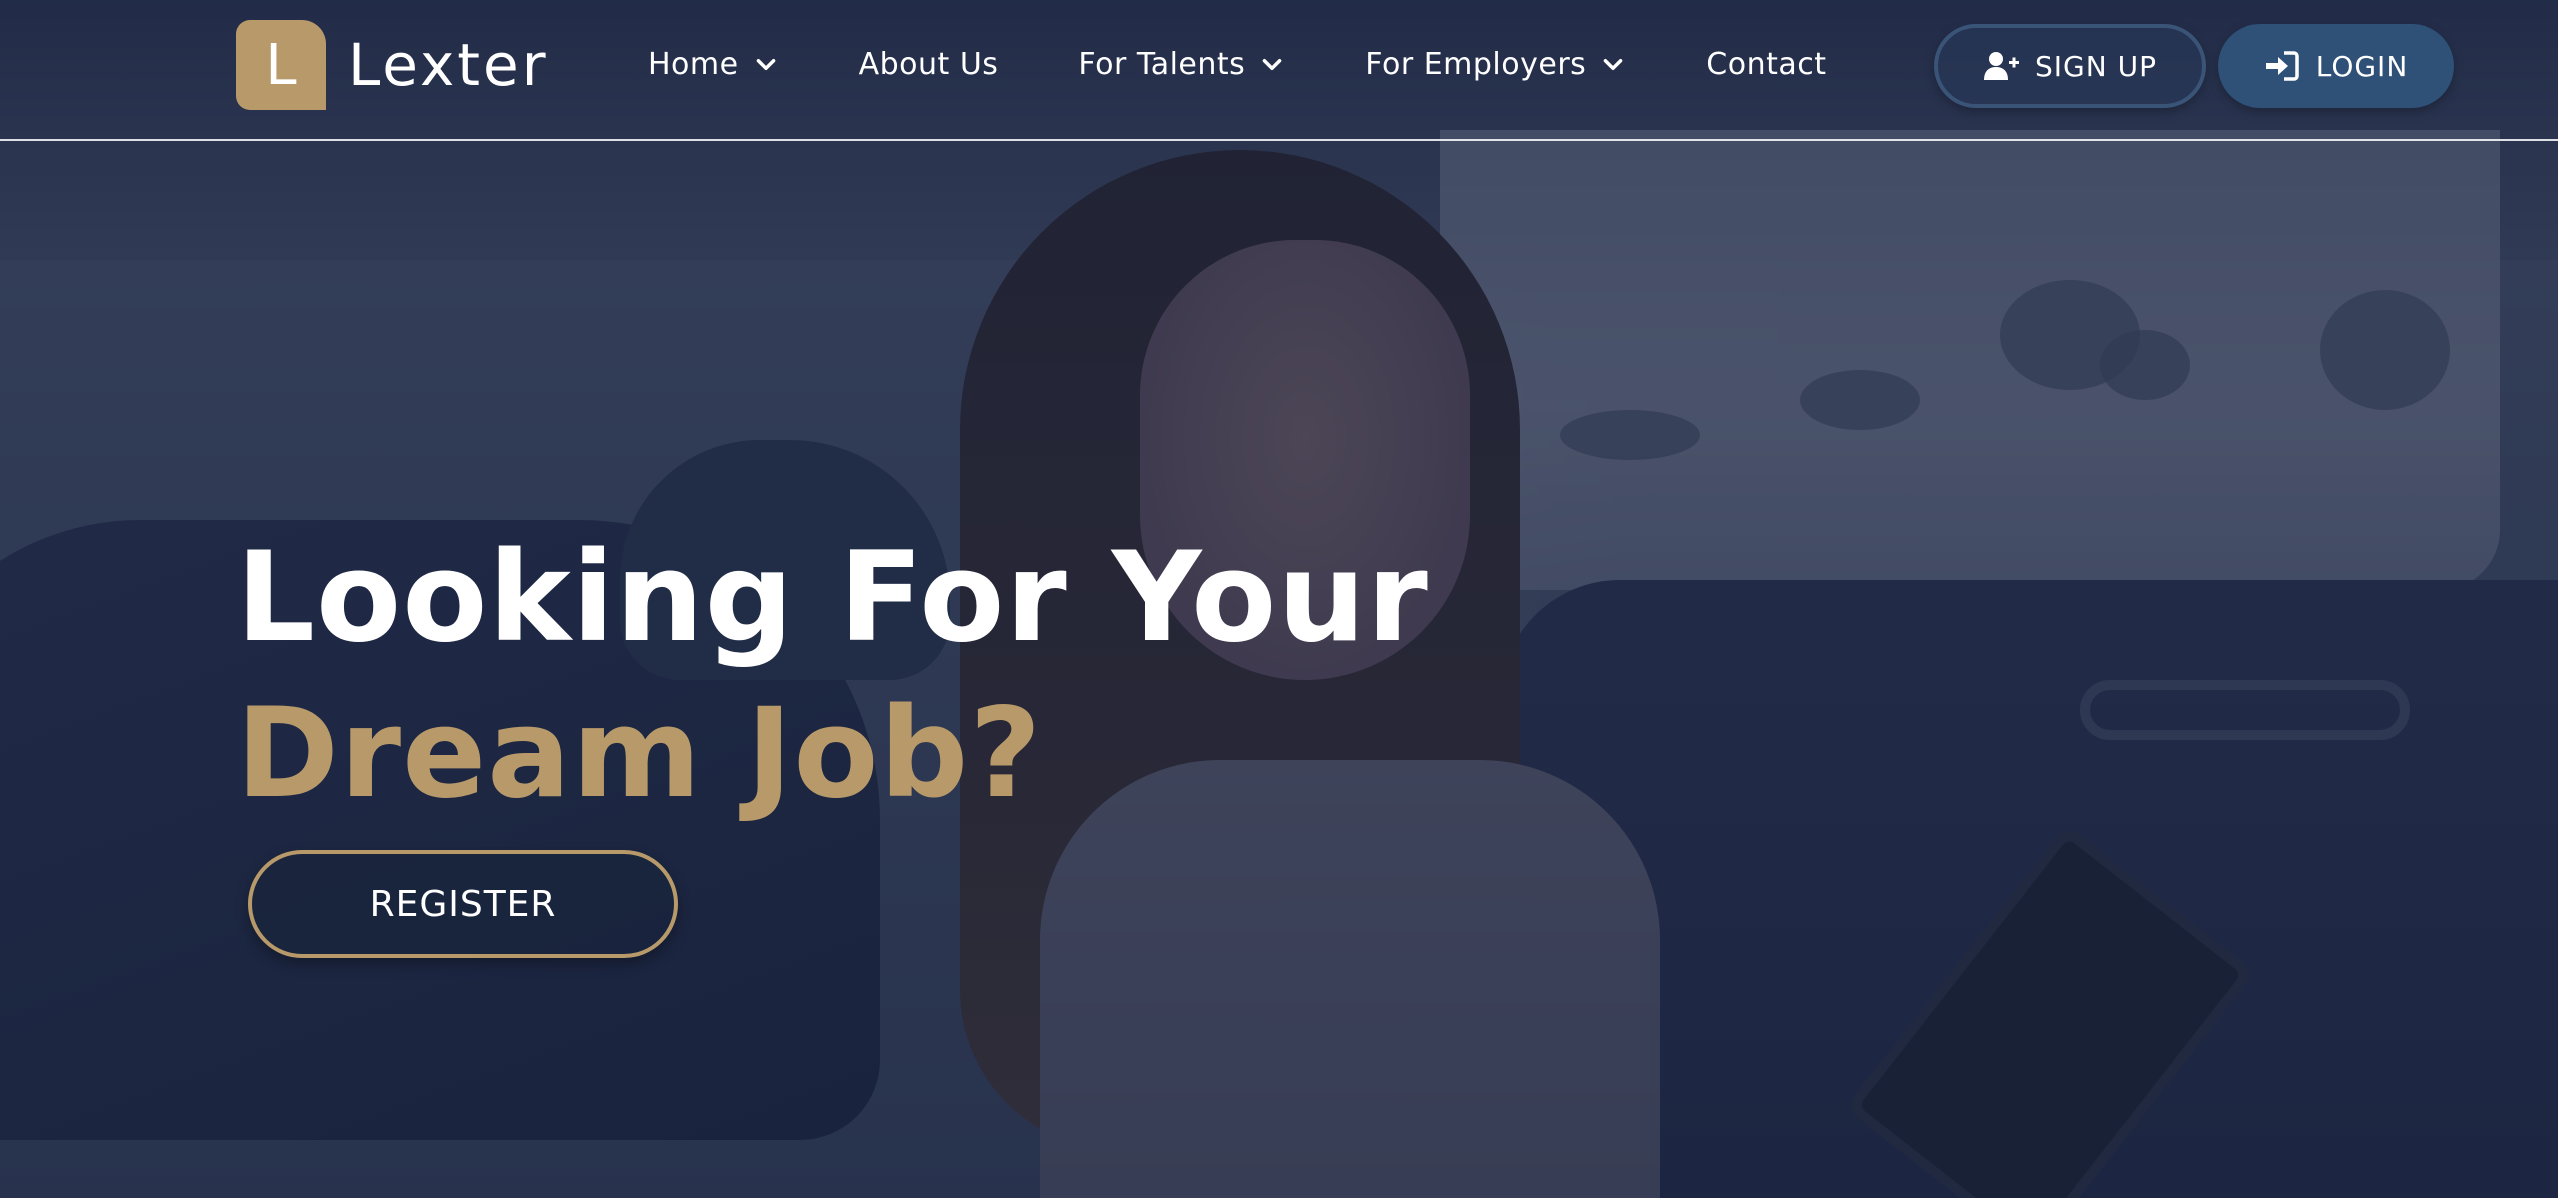  Describe the element at coordinates (1162, 64) in the screenshot. I see `nav-label: For Talents` at that location.